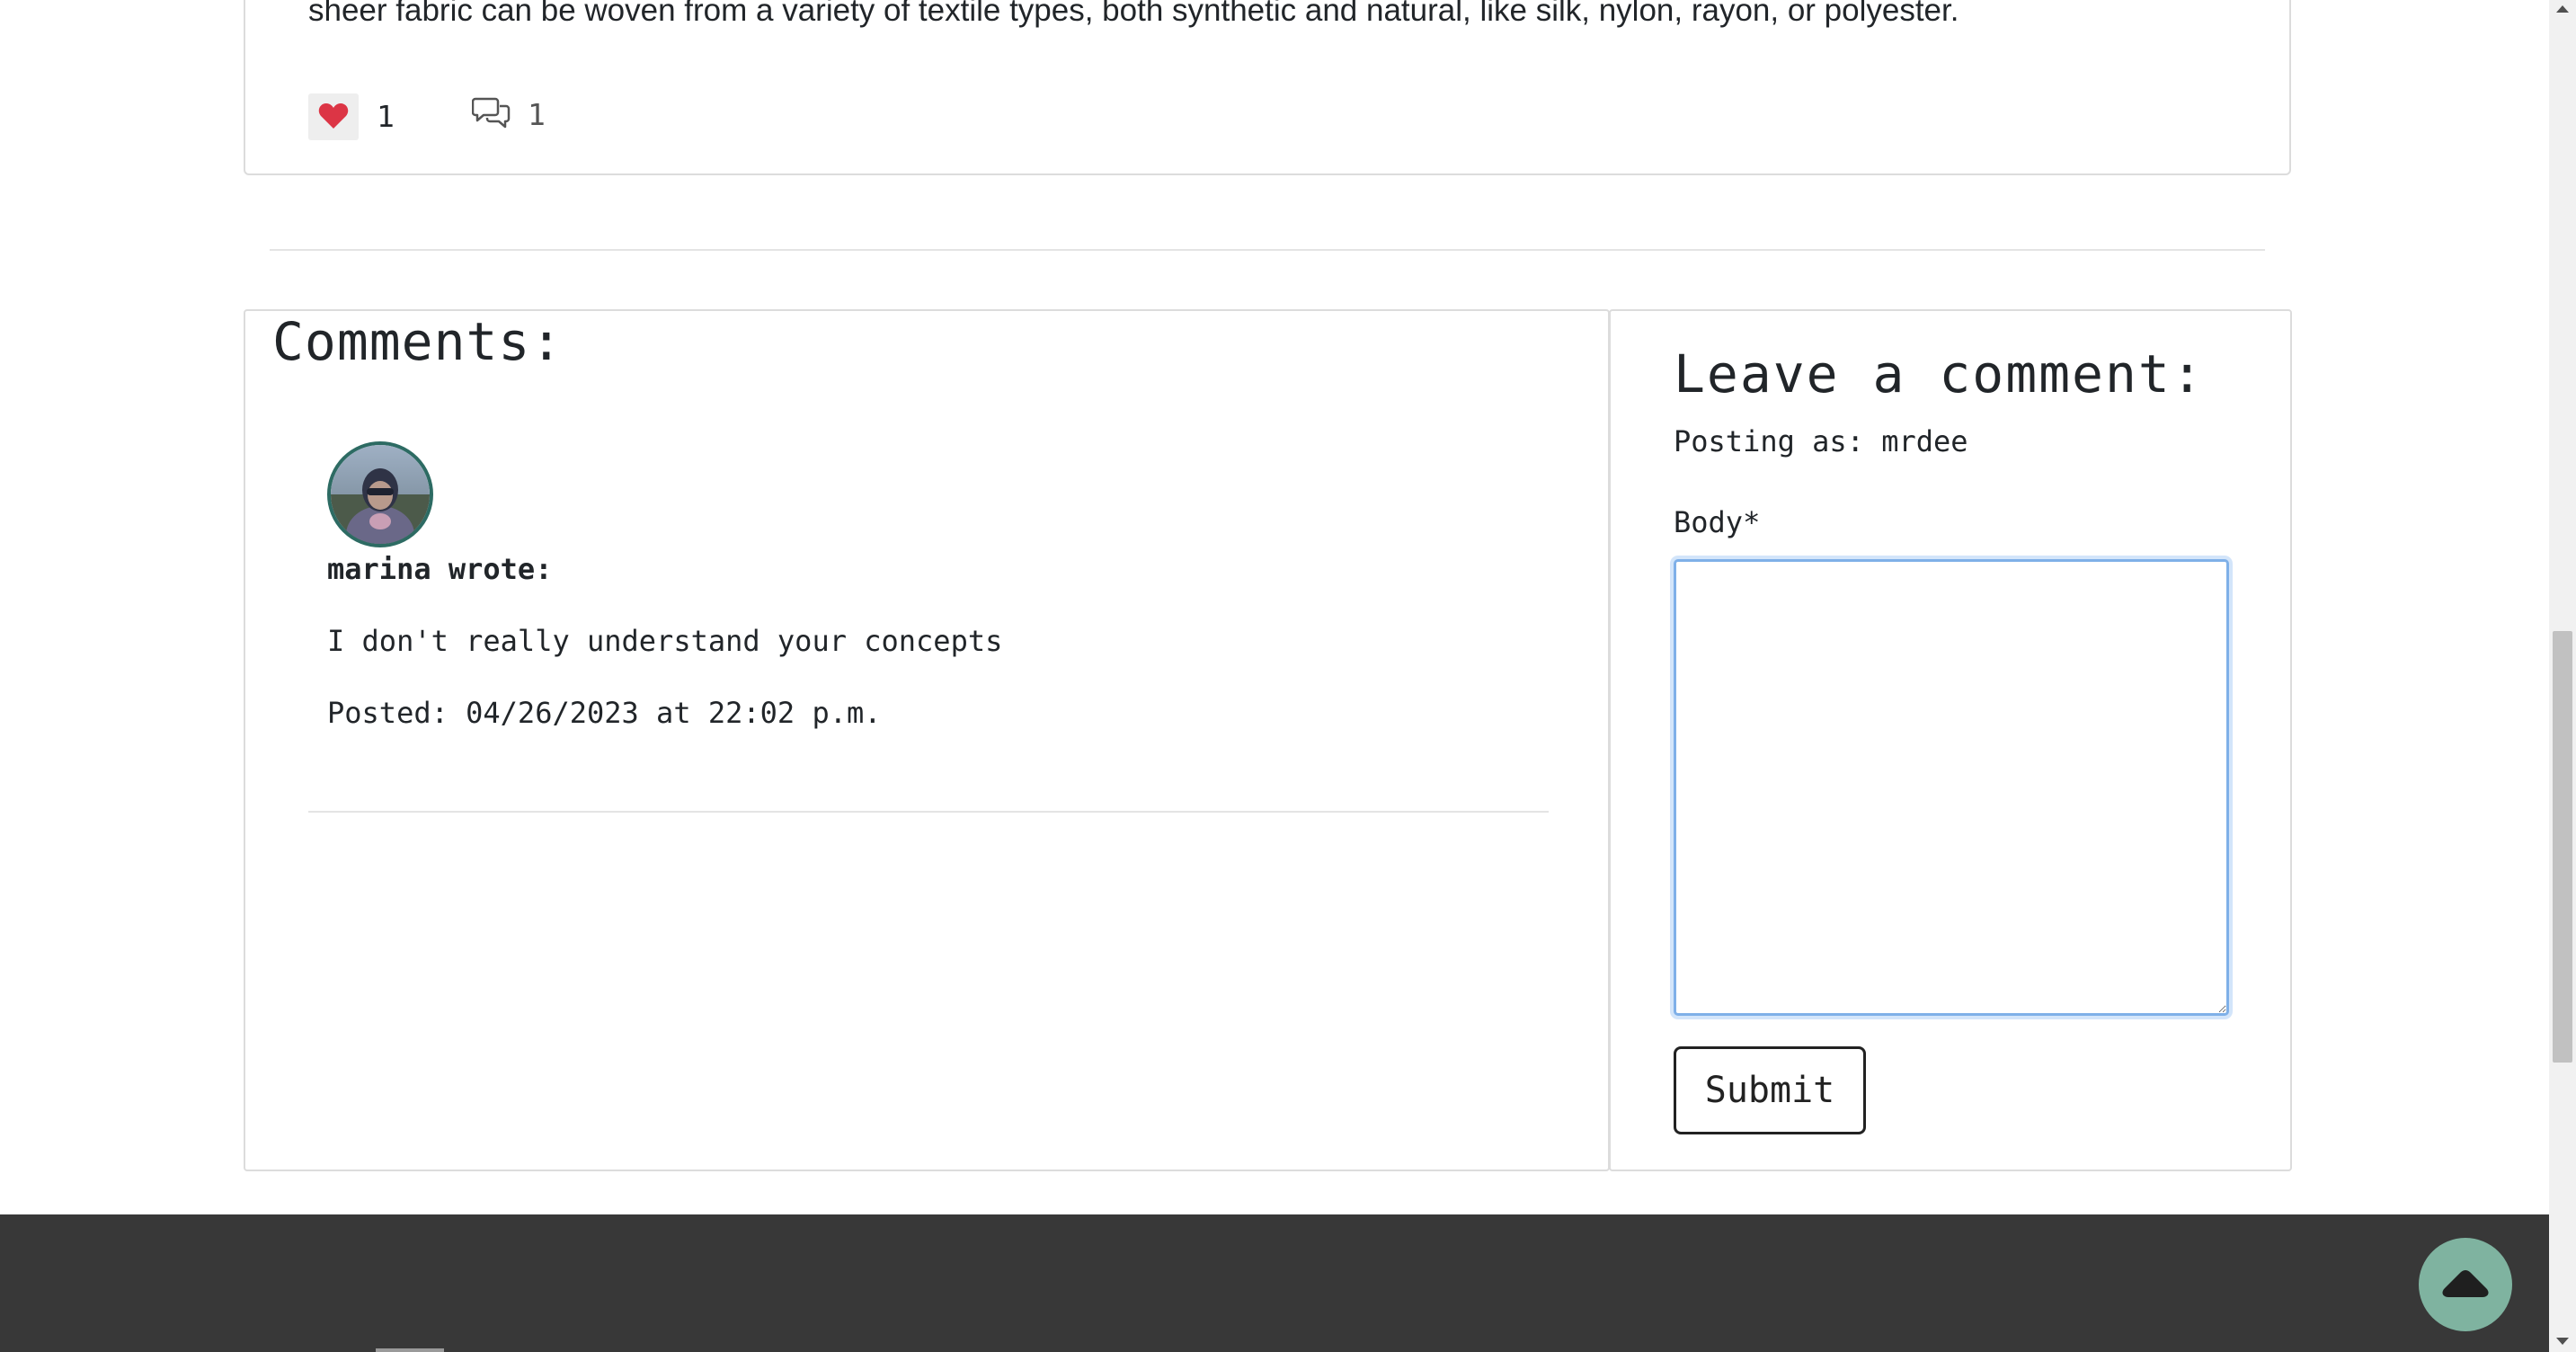  What do you see at coordinates (1717, 522) in the screenshot?
I see `body-label: Body*` at bounding box center [1717, 522].